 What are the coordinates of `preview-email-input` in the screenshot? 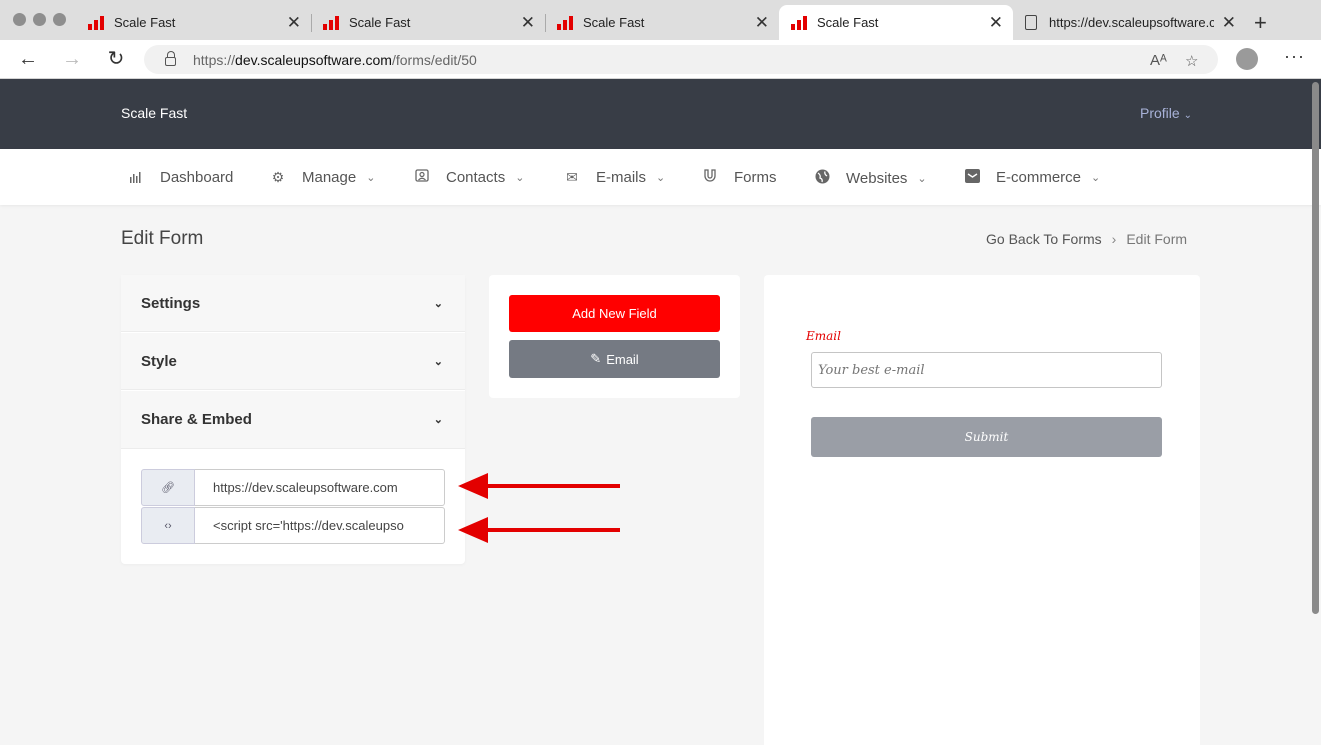 It's located at (986, 370).